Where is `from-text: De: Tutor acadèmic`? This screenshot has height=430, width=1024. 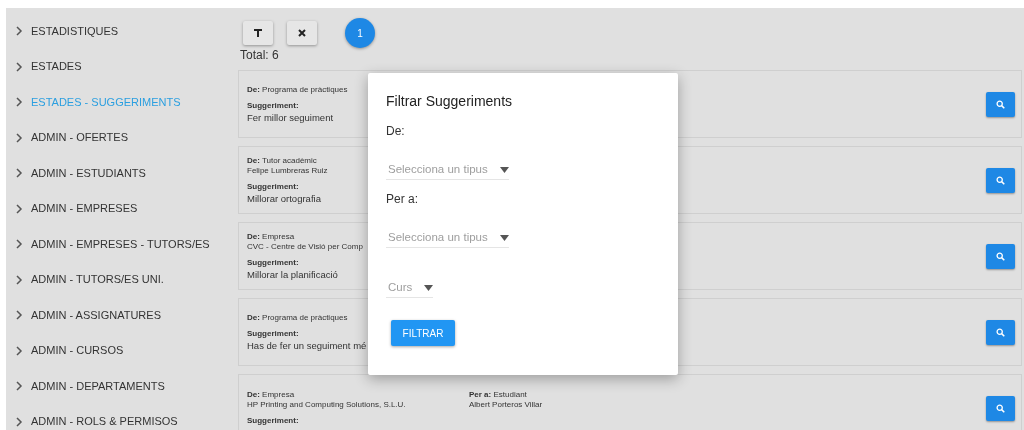
from-text: De: Tutor acadèmic is located at coordinates (282, 160).